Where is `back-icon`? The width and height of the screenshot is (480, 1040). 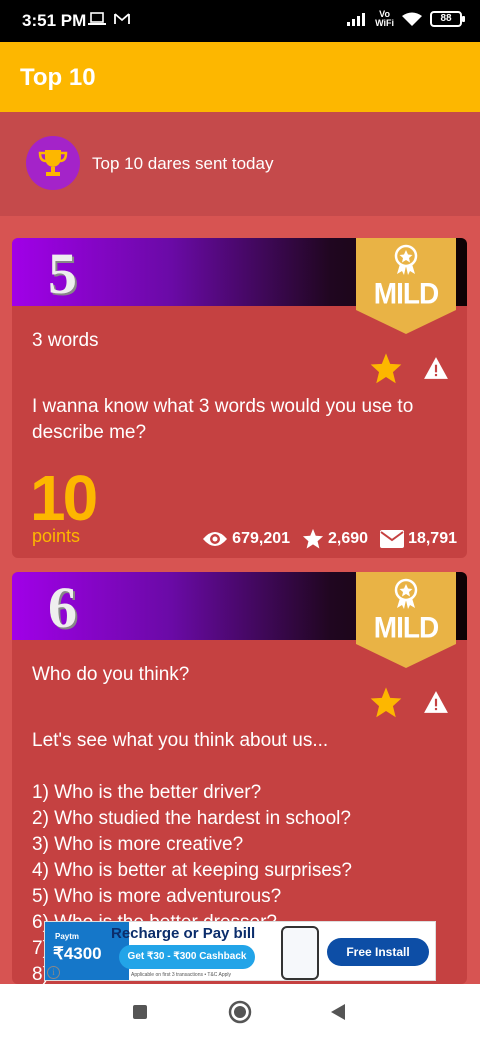
back-icon is located at coordinates (338, 1012).